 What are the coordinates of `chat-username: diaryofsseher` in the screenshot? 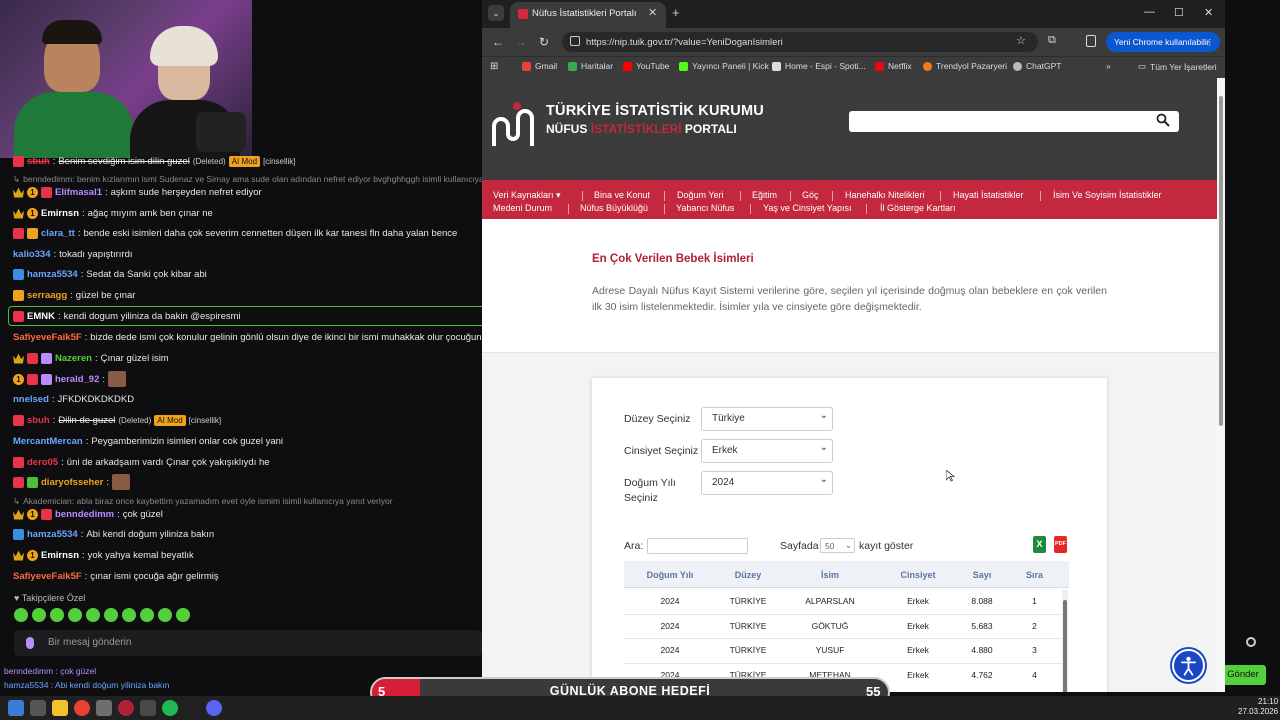 It's located at (72, 482).